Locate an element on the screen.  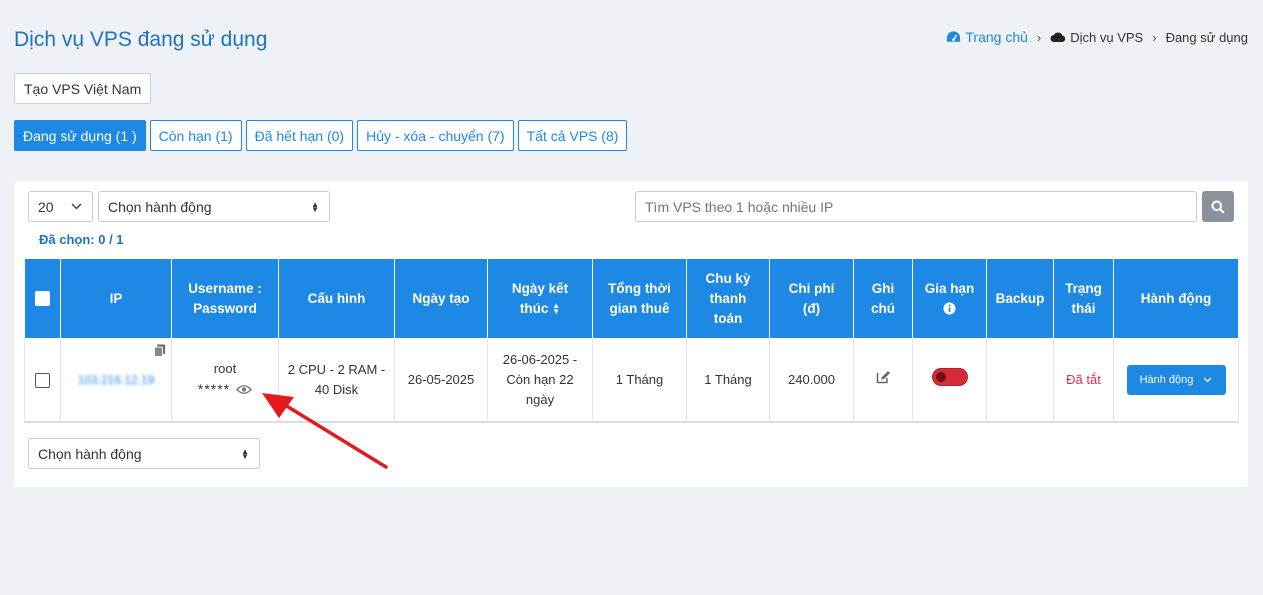
dashboard-icon is located at coordinates (954, 36).